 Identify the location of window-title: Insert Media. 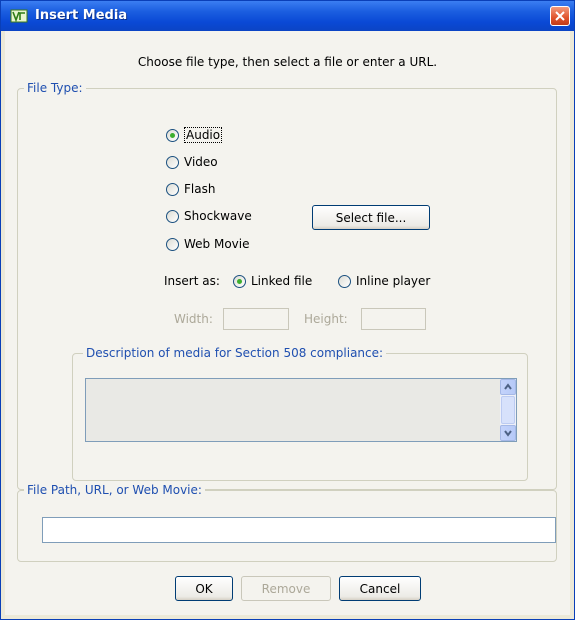
(81, 15).